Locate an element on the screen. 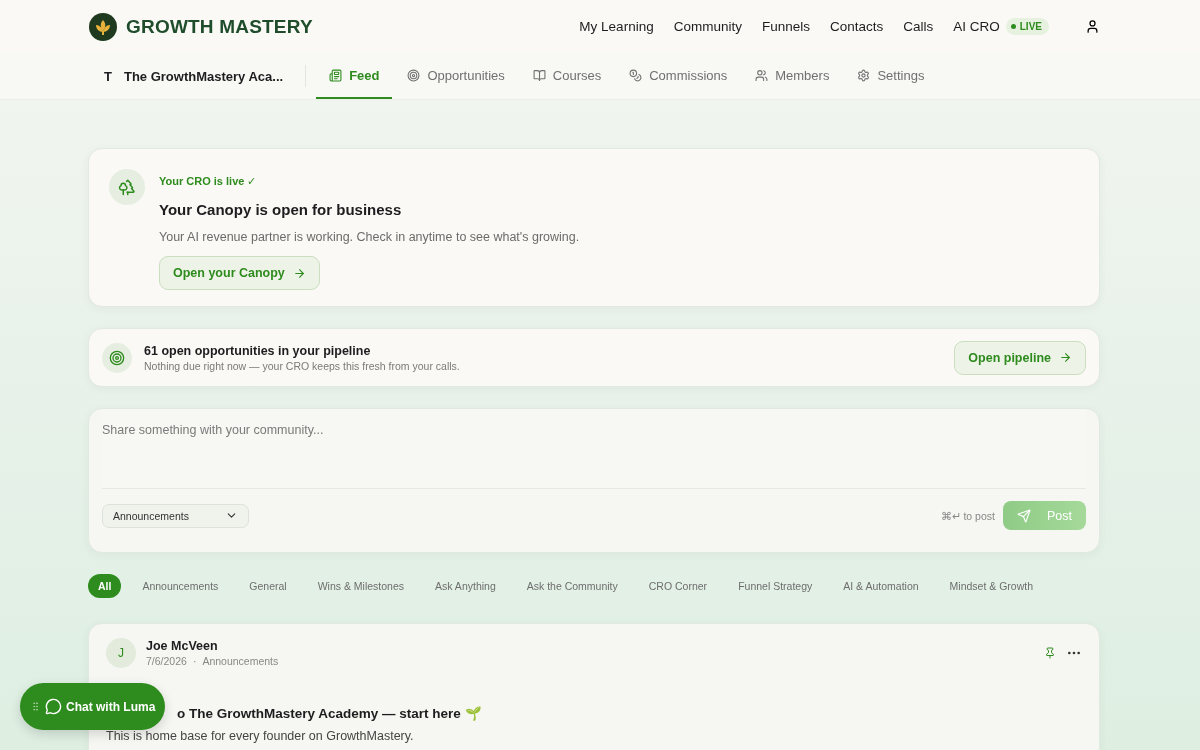 The width and height of the screenshot is (1200, 750). nav-link: Community is located at coordinates (707, 26).